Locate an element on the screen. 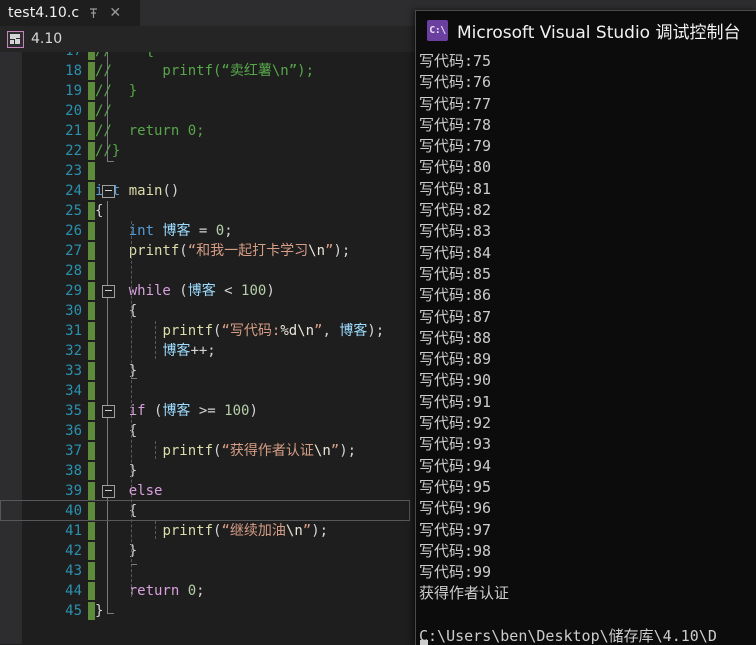  line-number: 44 is located at coordinates (73, 591).